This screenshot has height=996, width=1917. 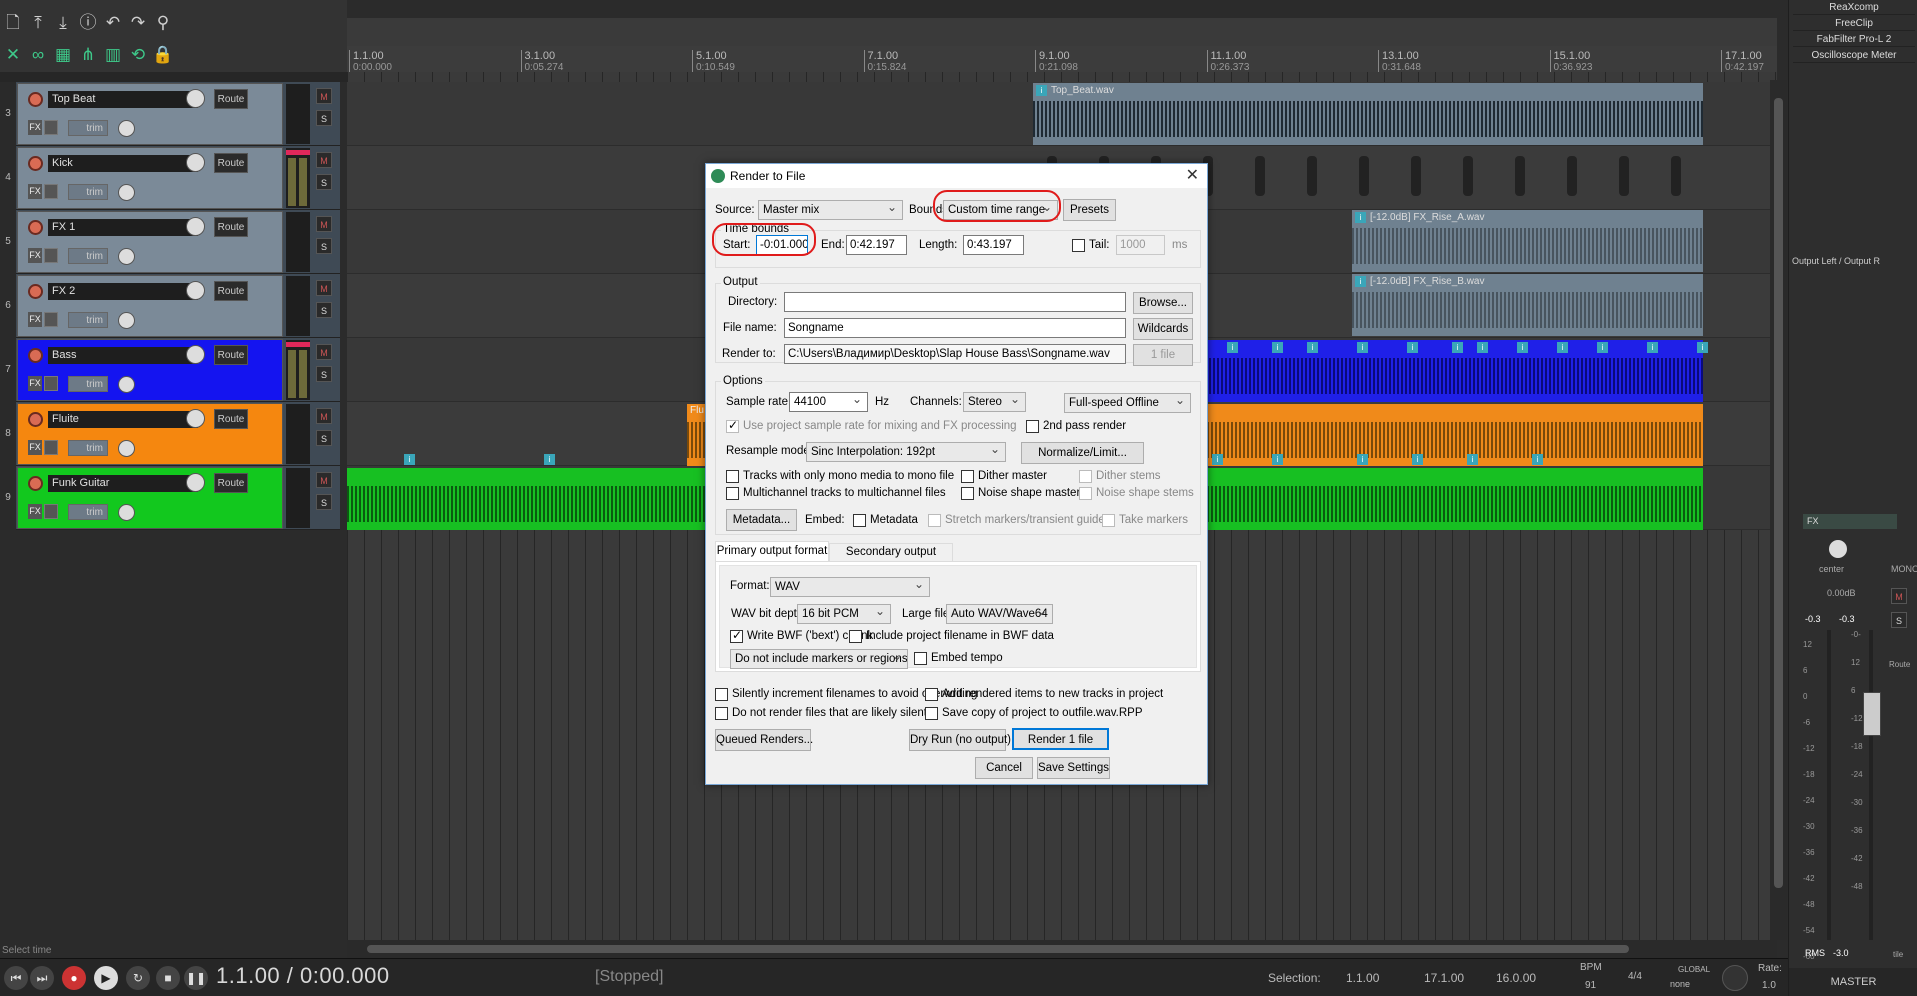 I want to click on horizontal-scrollbar, so click(x=1062, y=949).